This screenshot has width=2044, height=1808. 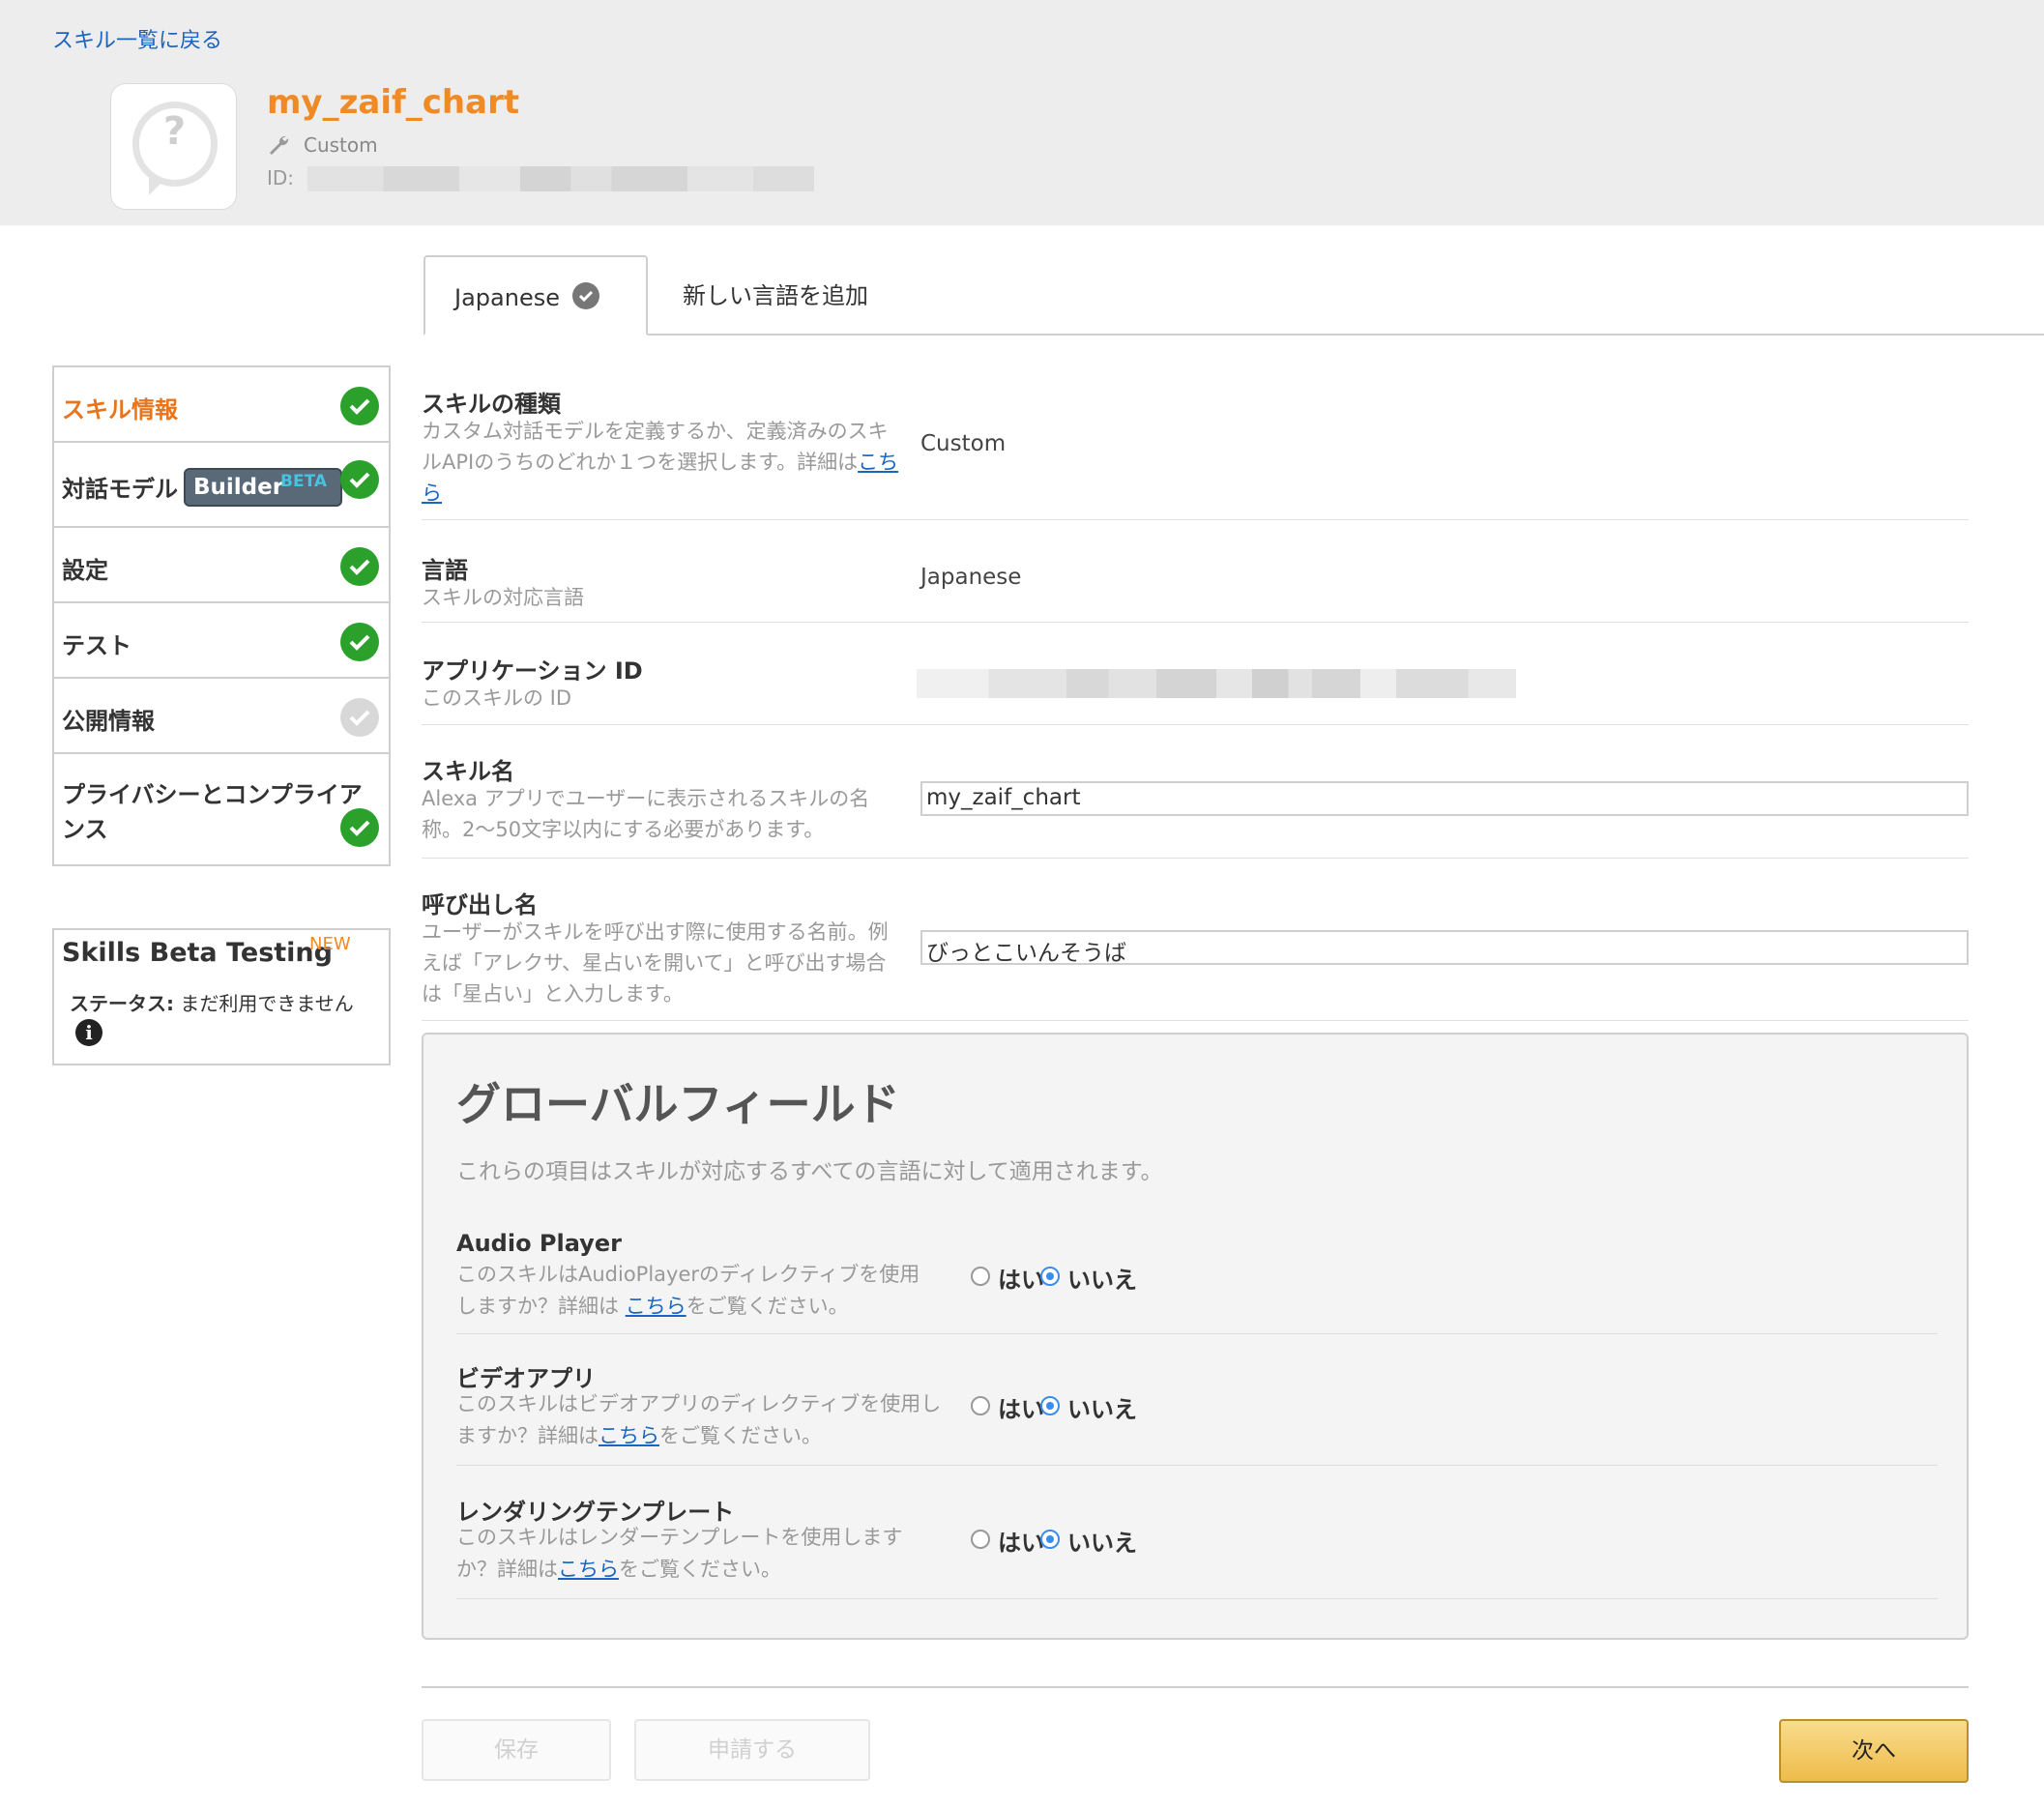 I want to click on sidebar-item-label: スキル情報, so click(x=120, y=409).